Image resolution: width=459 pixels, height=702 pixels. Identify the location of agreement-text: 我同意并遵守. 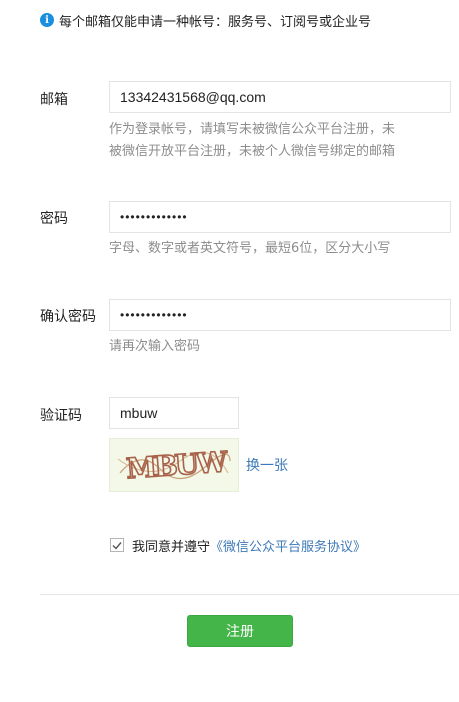
(171, 547).